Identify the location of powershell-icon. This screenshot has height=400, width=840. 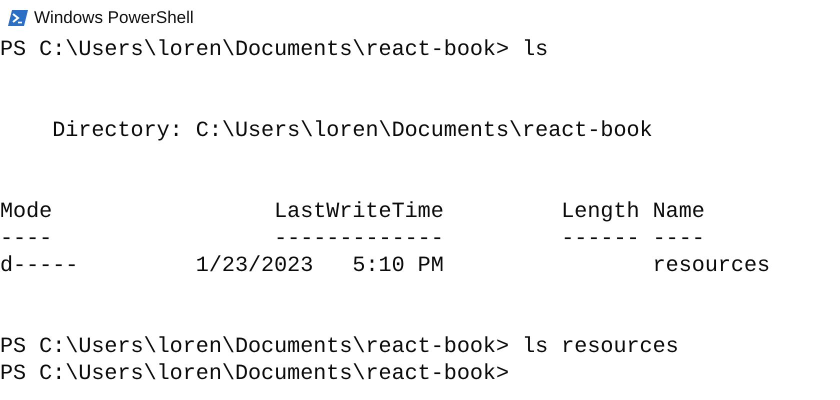
(18, 18).